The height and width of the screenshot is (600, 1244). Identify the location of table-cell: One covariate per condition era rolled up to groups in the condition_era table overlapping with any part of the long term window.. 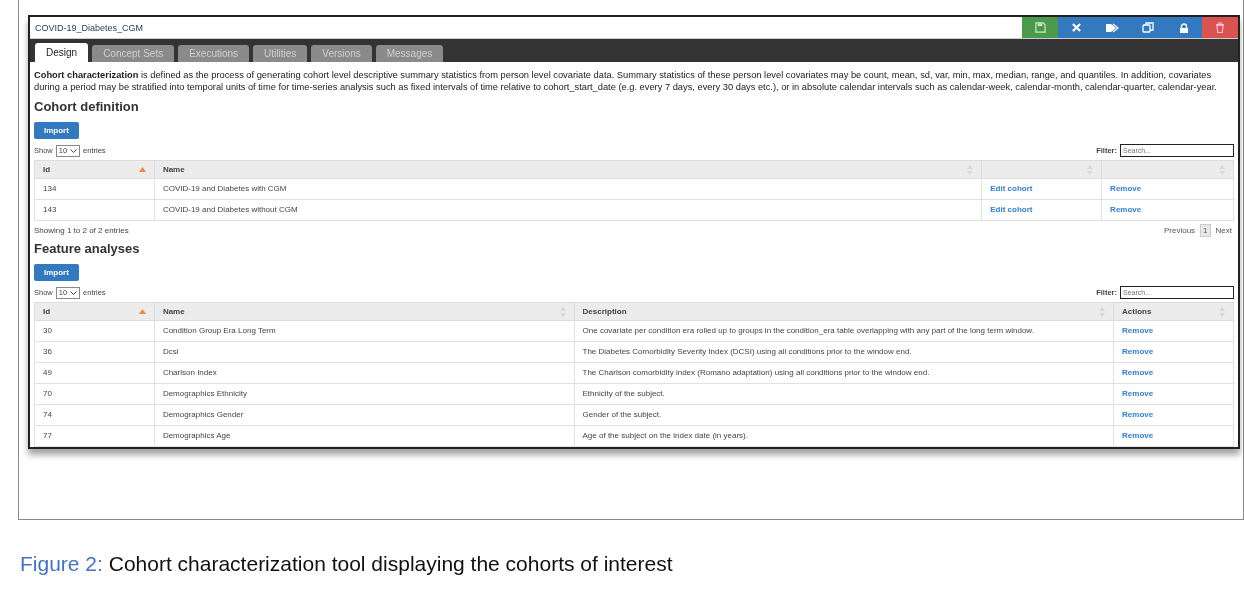
(844, 331).